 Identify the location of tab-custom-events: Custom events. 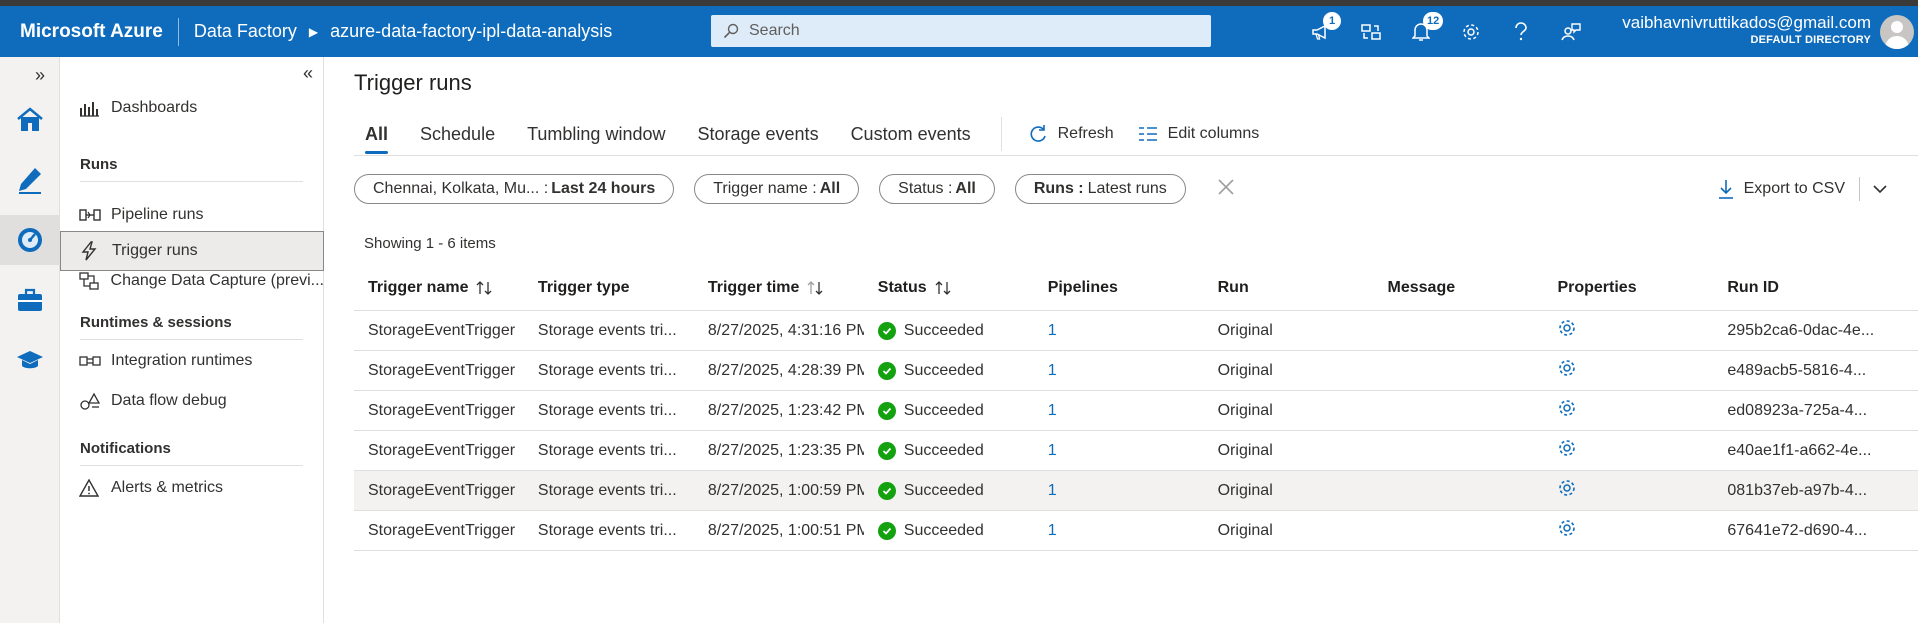
(911, 134).